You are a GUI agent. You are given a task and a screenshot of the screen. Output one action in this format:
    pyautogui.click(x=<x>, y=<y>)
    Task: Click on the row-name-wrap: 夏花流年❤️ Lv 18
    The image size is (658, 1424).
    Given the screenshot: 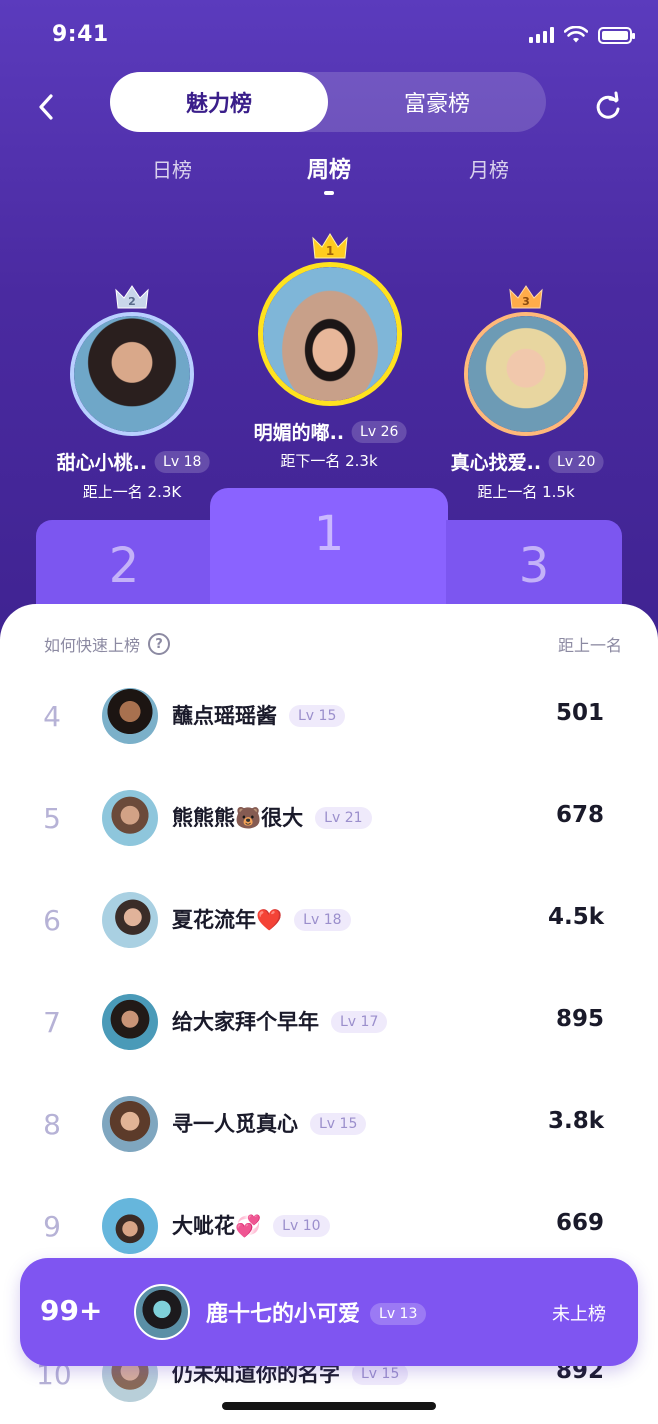 What is the action you would take?
    pyautogui.click(x=261, y=919)
    